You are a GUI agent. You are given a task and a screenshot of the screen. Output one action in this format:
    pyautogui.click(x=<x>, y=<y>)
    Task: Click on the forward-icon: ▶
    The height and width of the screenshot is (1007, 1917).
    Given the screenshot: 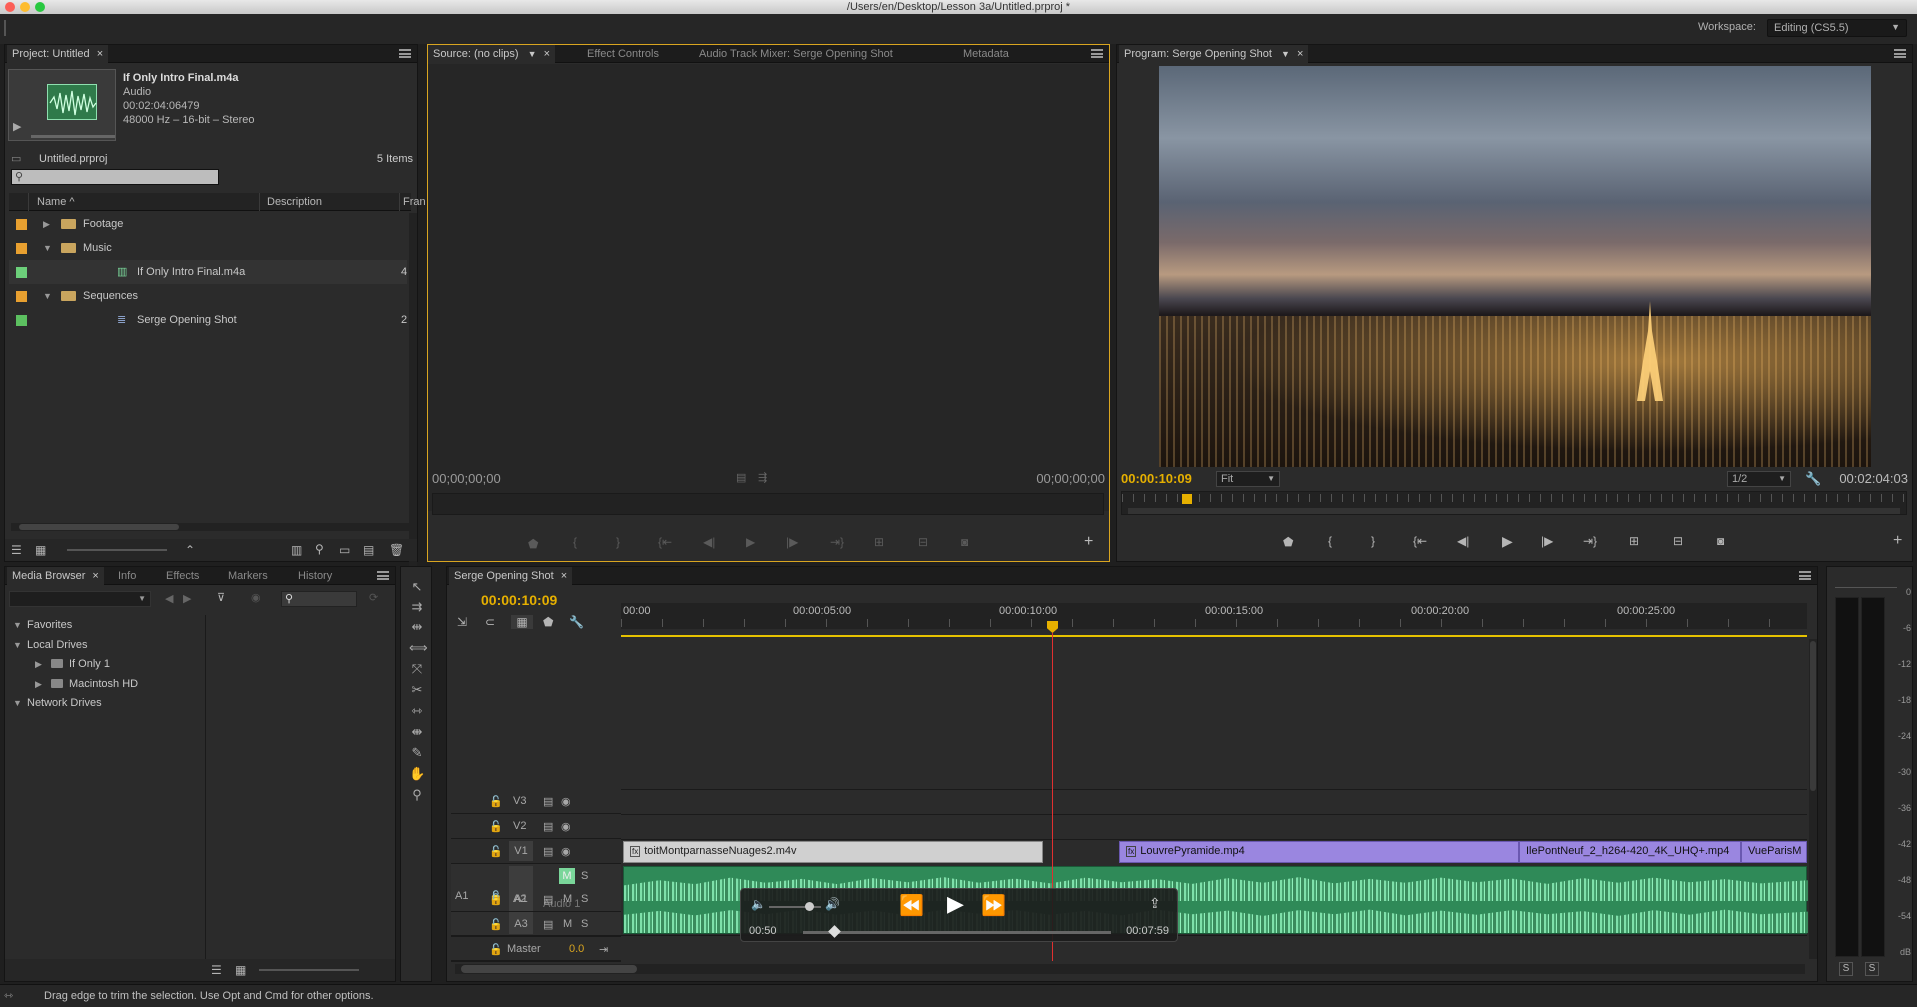 What is the action you would take?
    pyautogui.click(x=187, y=598)
    